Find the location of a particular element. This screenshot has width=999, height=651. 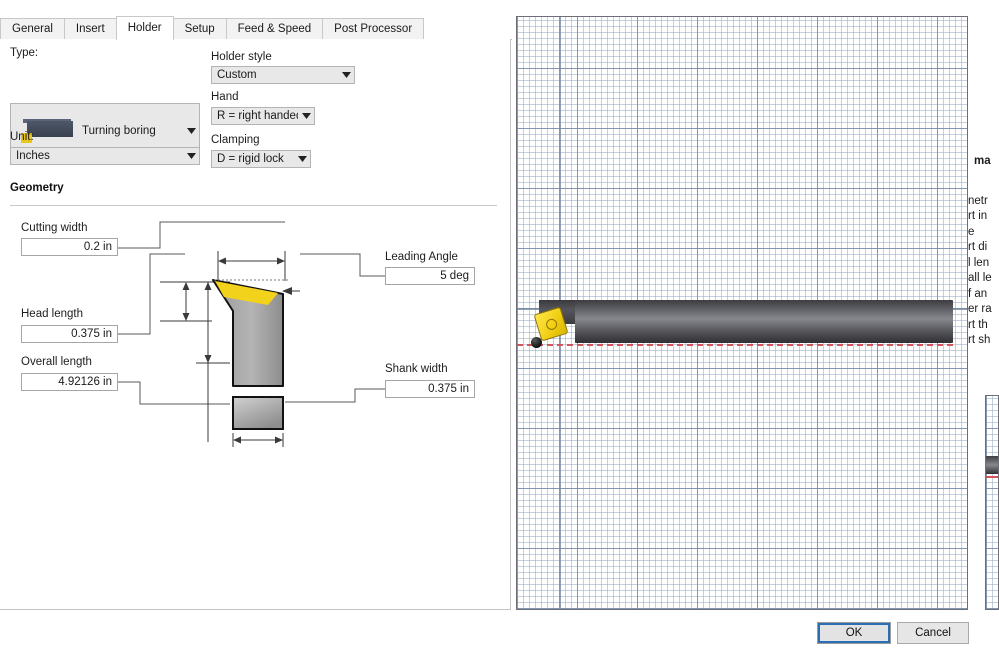

secondary-viewport is located at coordinates (992, 502).